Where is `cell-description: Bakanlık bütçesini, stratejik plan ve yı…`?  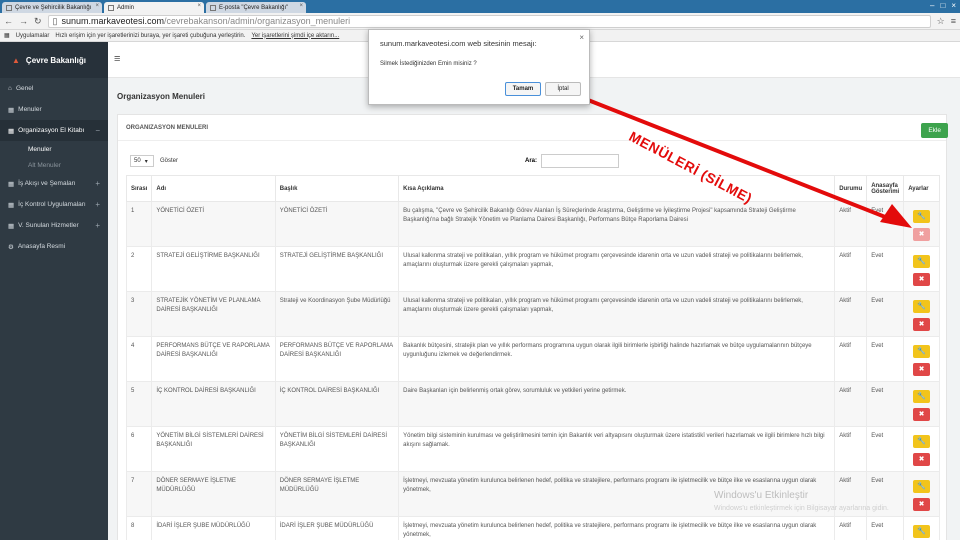
cell-description: Bakanlık bütçesini, stratejik plan ve yı… is located at coordinates (617, 359).